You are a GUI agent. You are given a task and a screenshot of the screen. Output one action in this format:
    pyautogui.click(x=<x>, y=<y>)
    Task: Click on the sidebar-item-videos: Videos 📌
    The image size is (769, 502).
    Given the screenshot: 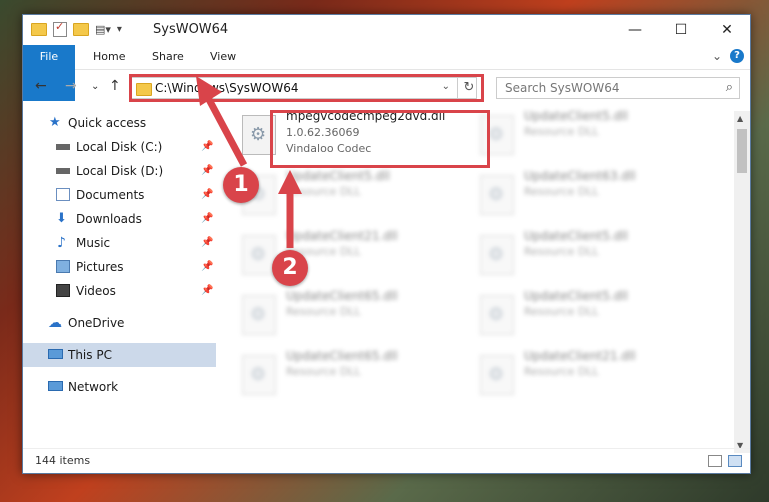 What is the action you would take?
    pyautogui.click(x=119, y=291)
    